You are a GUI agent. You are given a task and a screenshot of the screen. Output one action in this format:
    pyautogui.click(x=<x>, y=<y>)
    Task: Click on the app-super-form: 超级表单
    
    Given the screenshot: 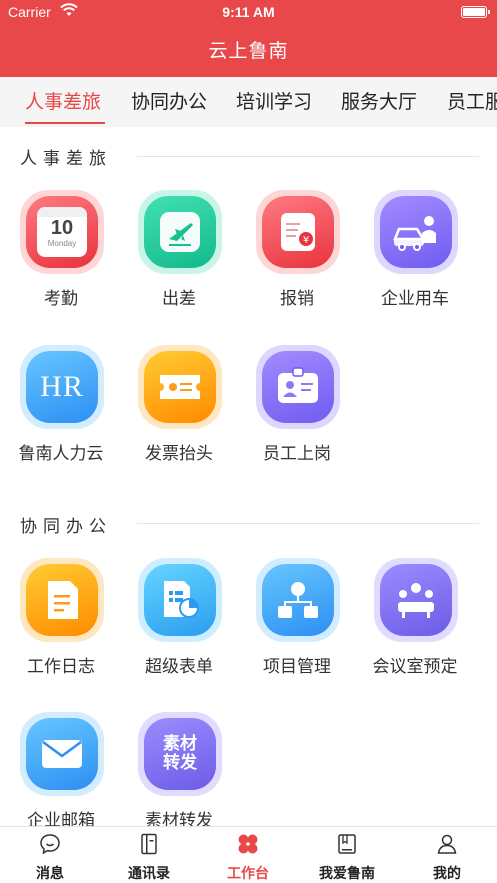 What is the action you would take?
    pyautogui.click(x=179, y=623)
    